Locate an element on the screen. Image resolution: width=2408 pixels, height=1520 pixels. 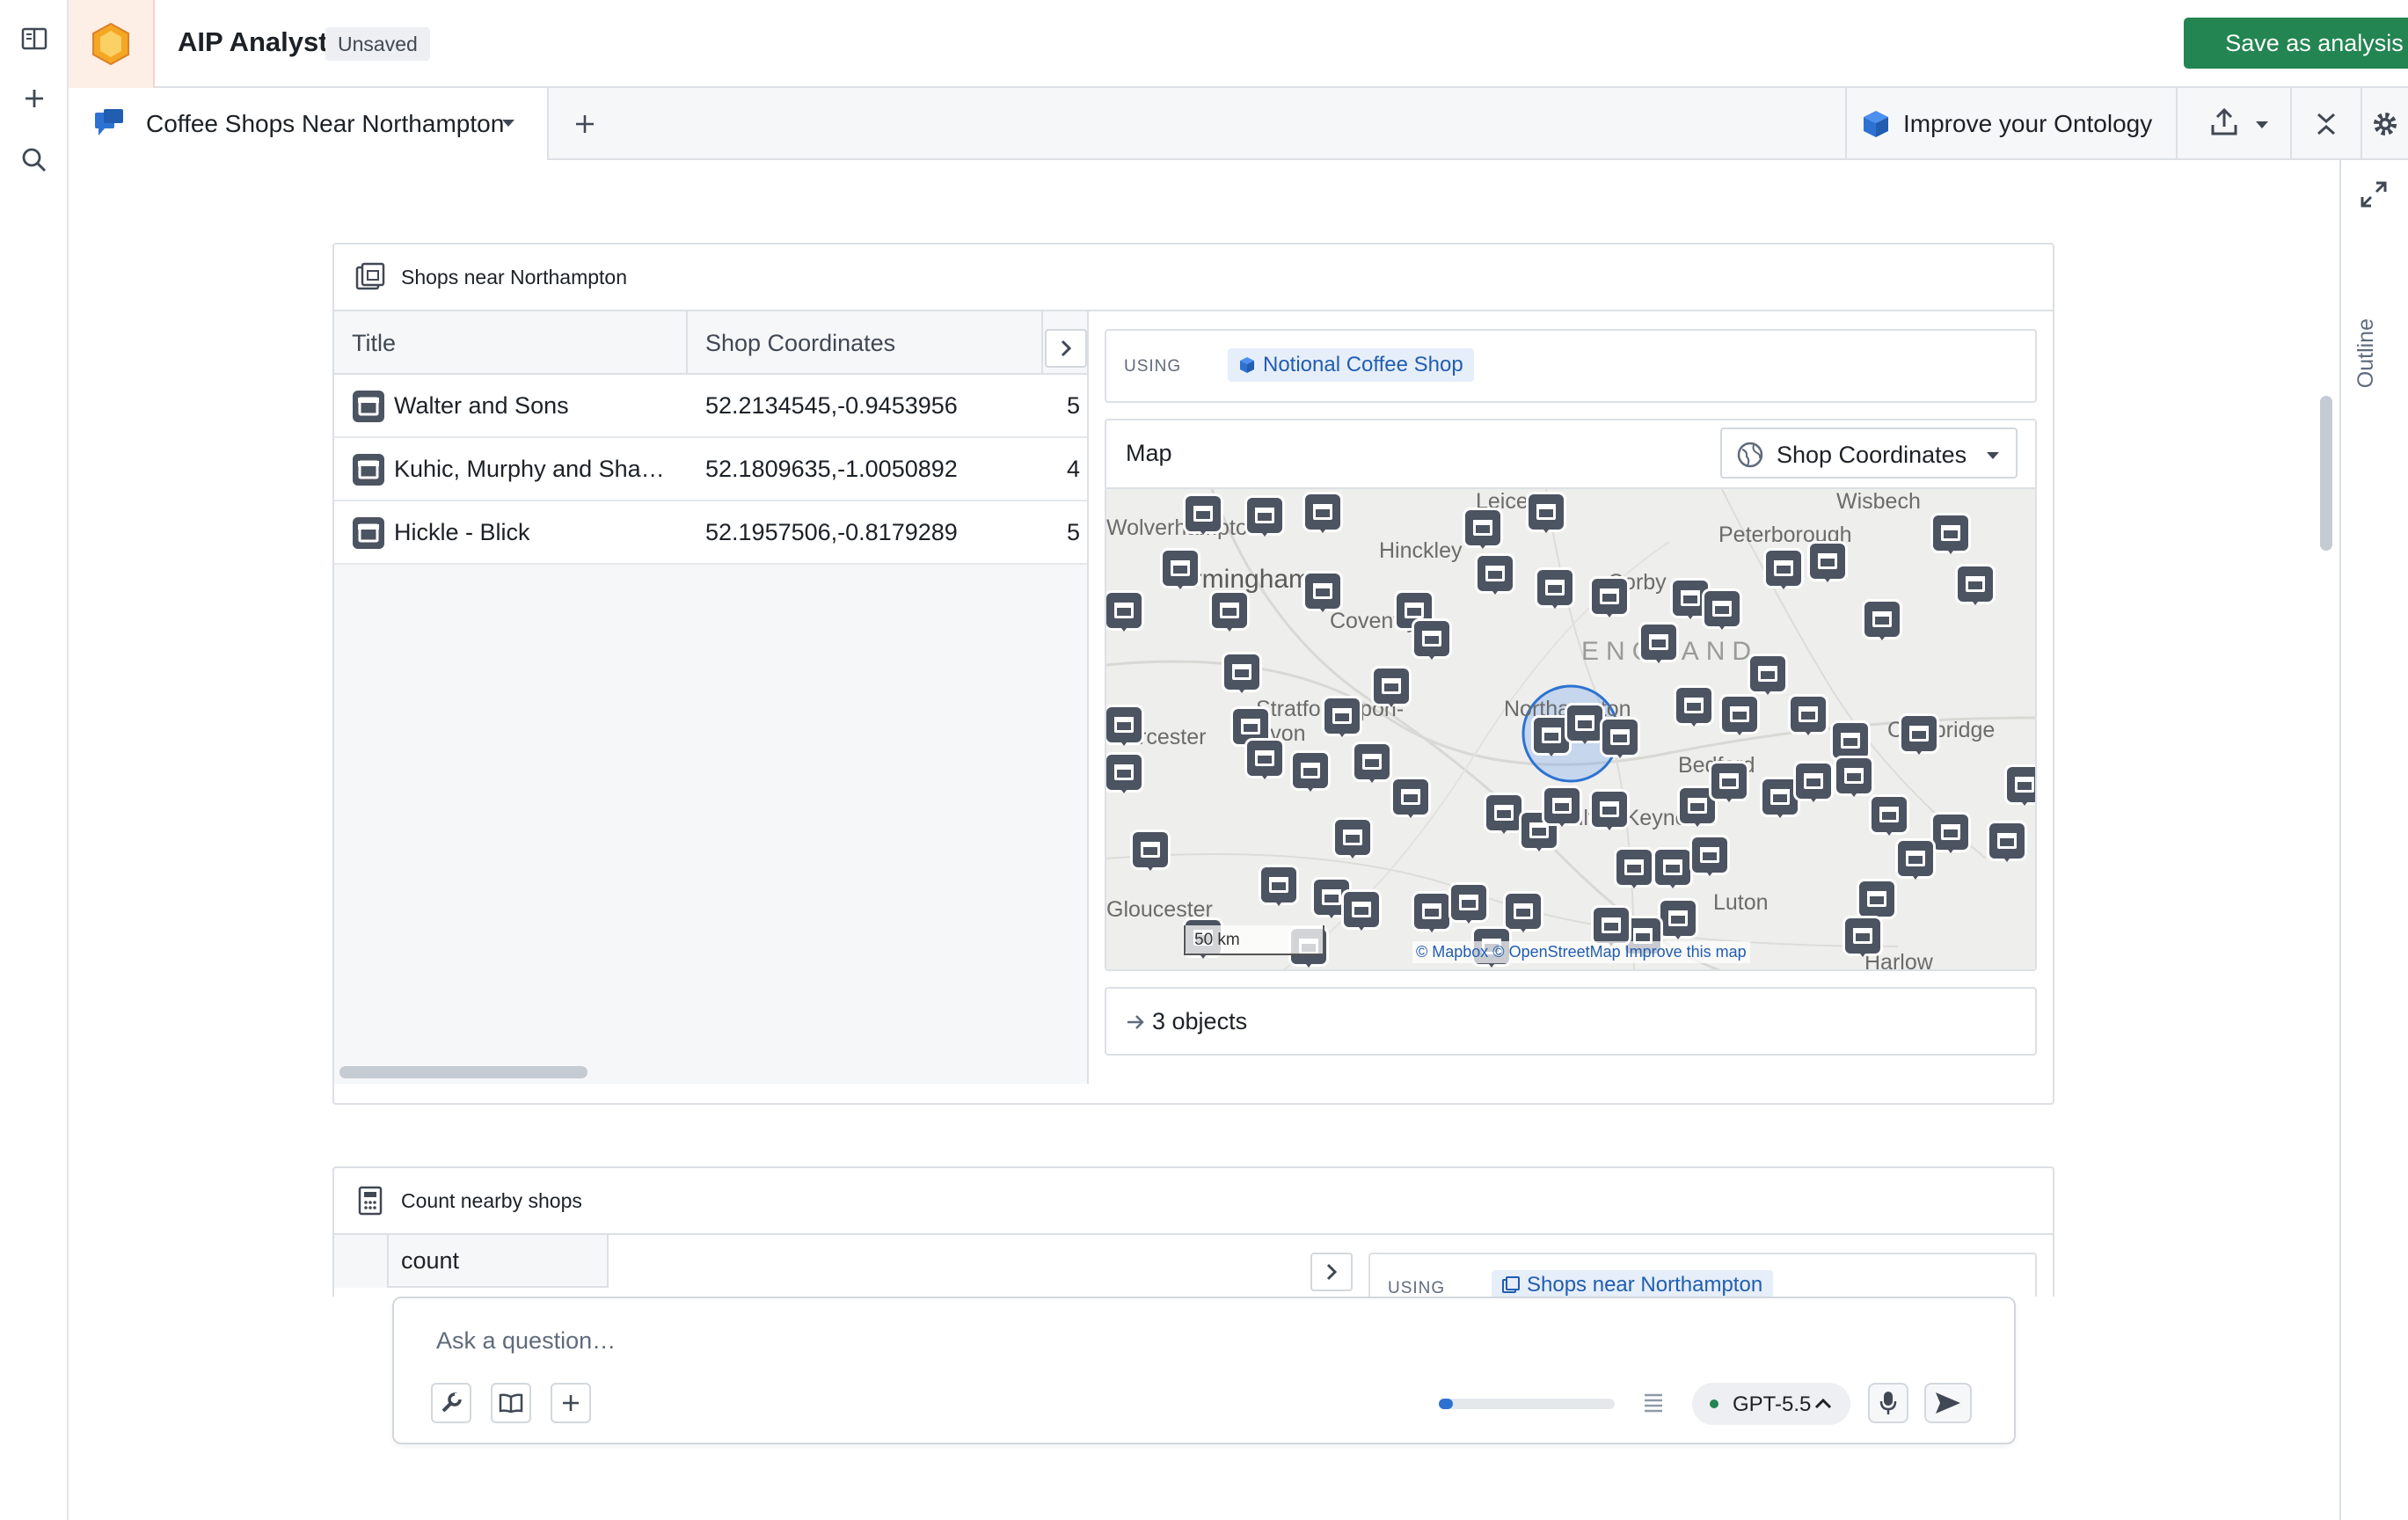
horizontal-scrollbar is located at coordinates (463, 1072).